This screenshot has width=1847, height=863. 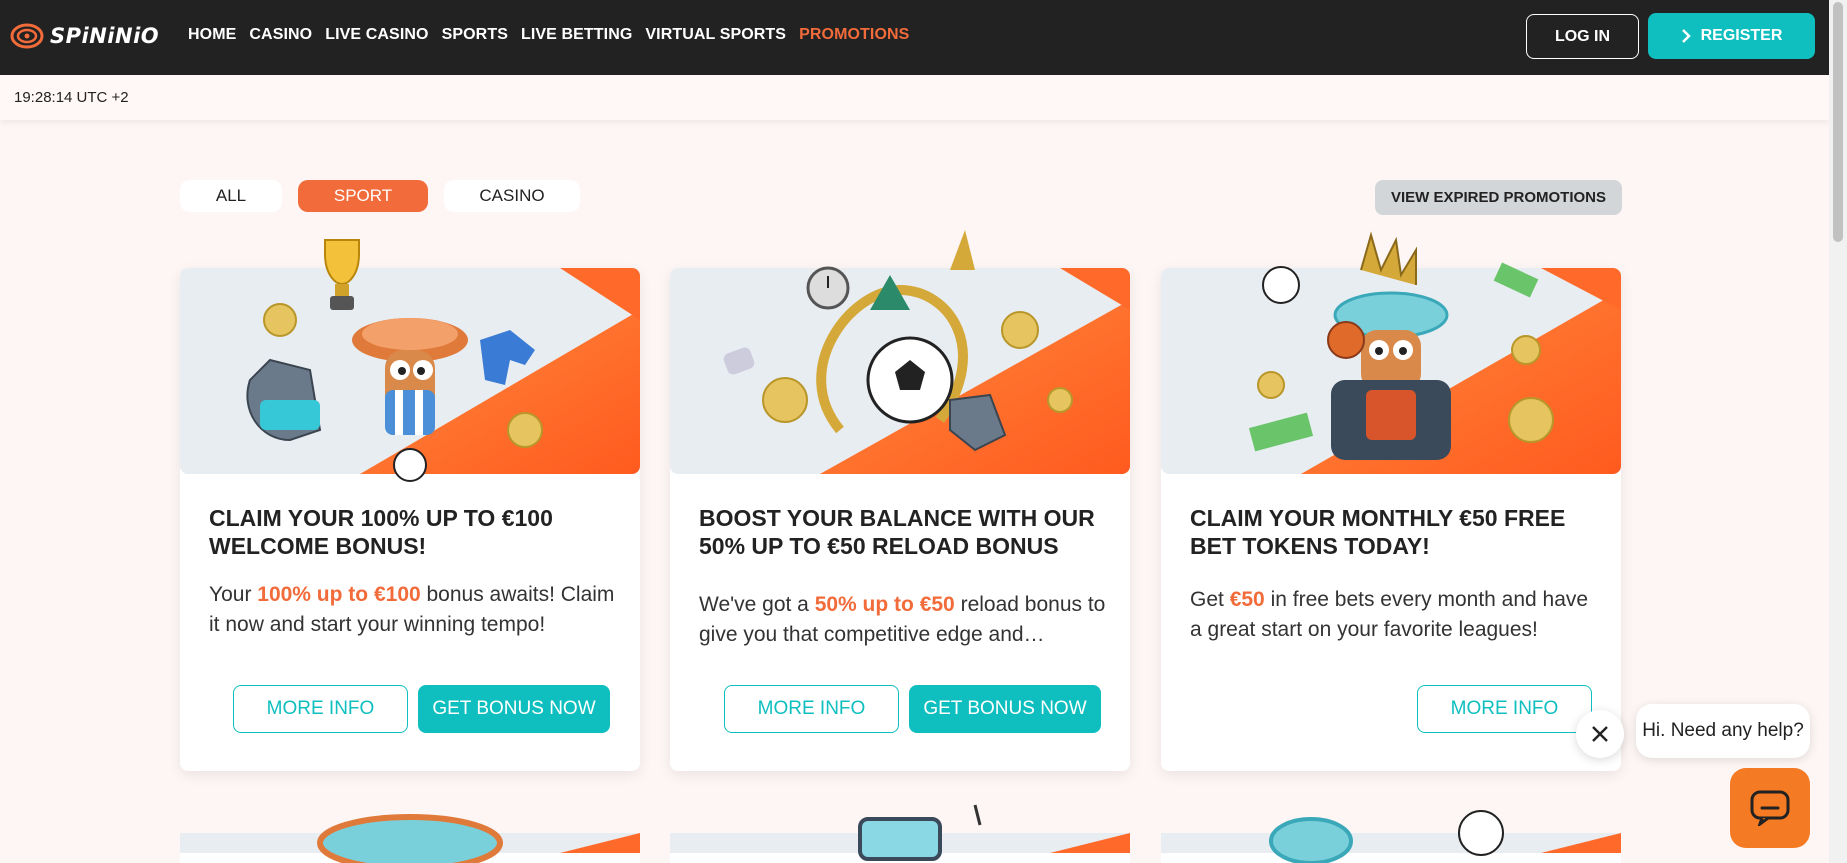 What do you see at coordinates (1686, 36) in the screenshot?
I see `chevron-right-icon` at bounding box center [1686, 36].